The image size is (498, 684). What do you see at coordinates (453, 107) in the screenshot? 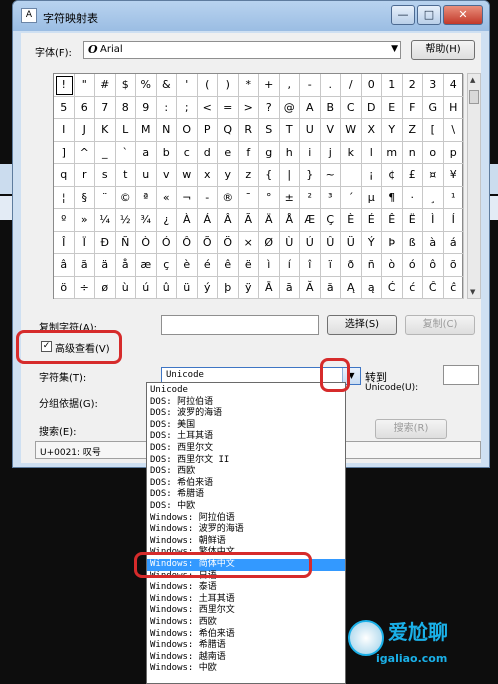
I see `char-cell: H` at bounding box center [453, 107].